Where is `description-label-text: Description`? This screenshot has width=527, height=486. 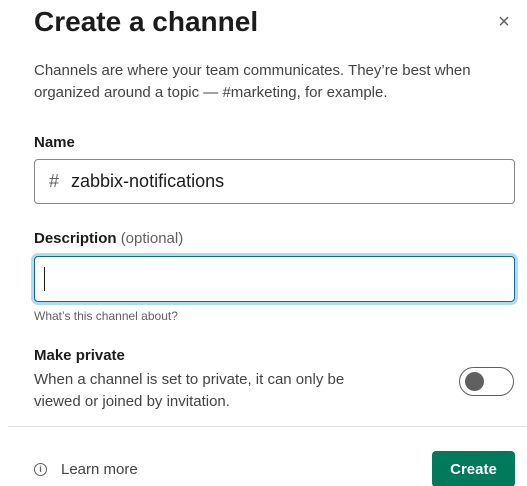 description-label-text: Description is located at coordinates (75, 238).